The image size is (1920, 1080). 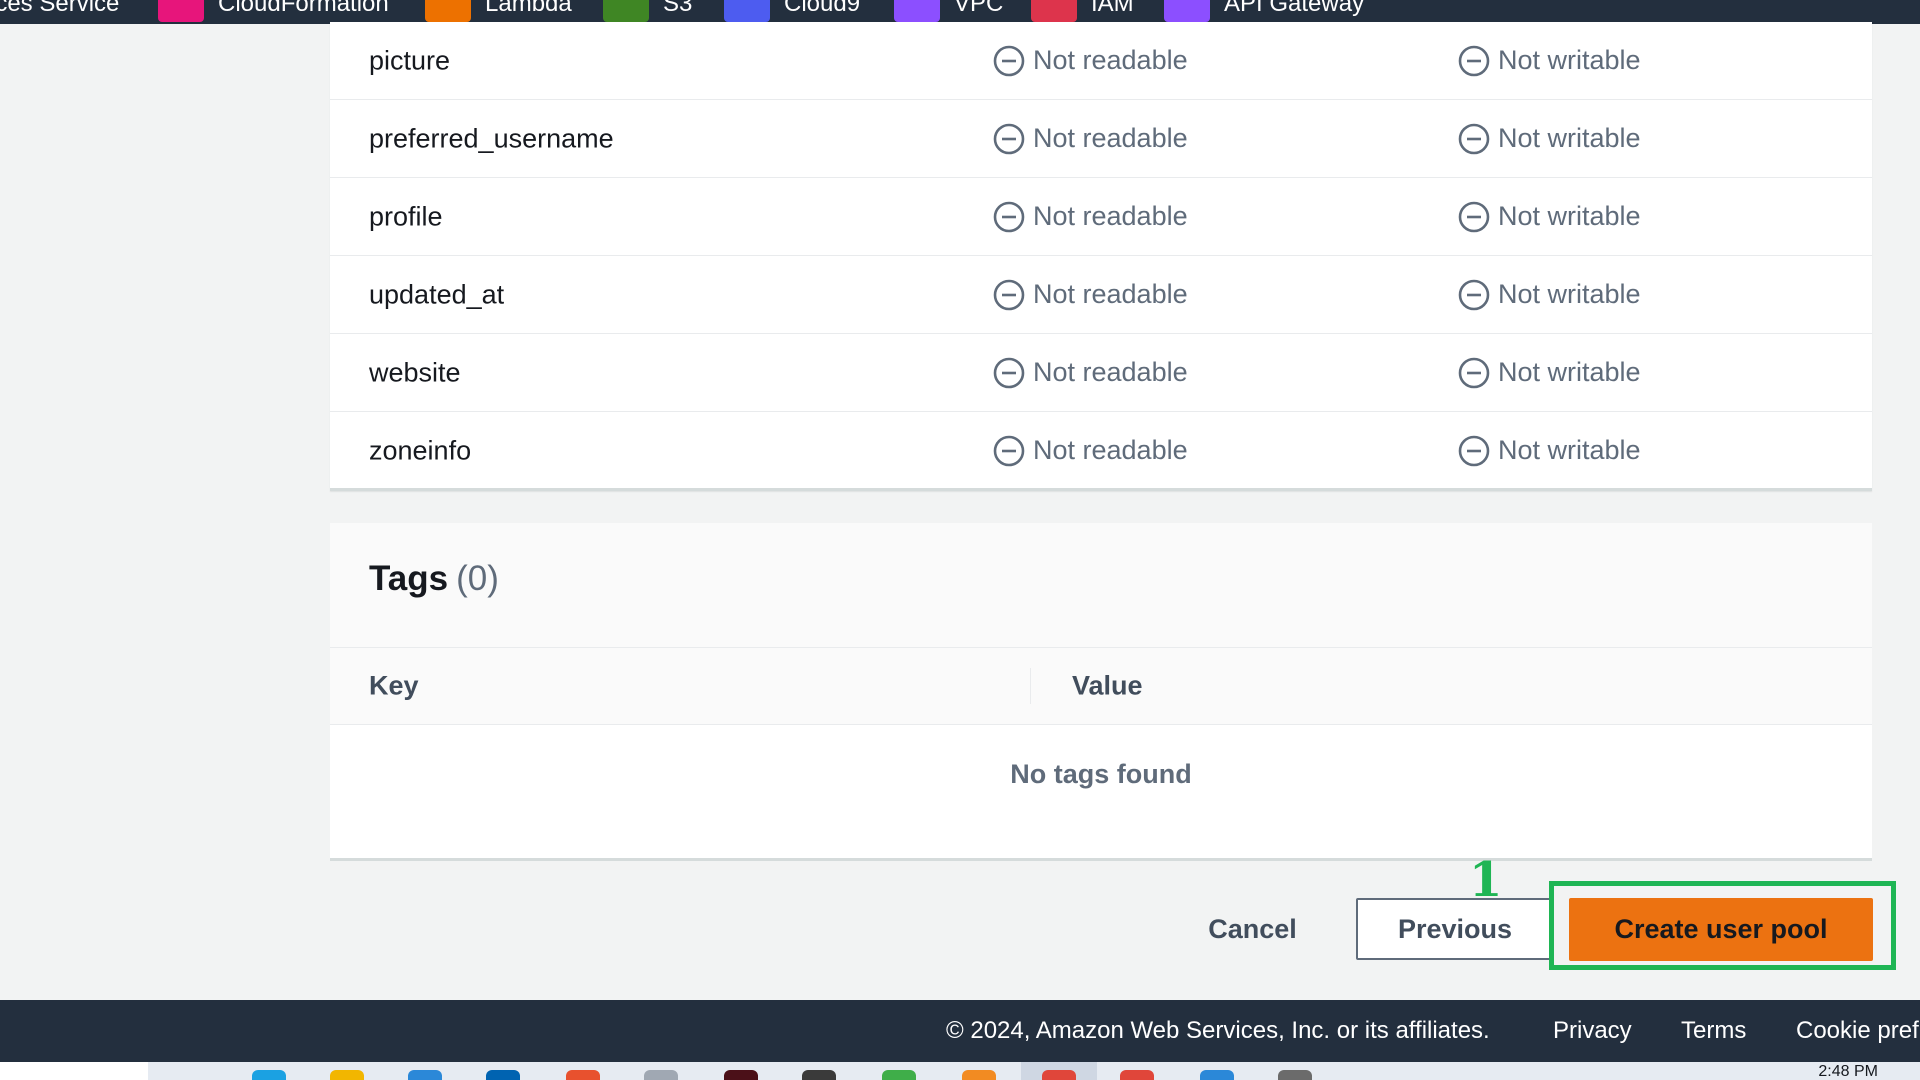 What do you see at coordinates (1030, 686) in the screenshot?
I see `column-divider` at bounding box center [1030, 686].